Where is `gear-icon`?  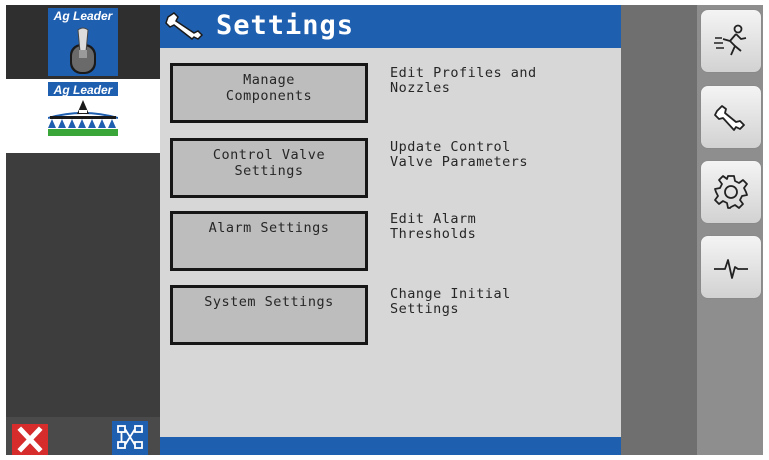
gear-icon is located at coordinates (731, 192).